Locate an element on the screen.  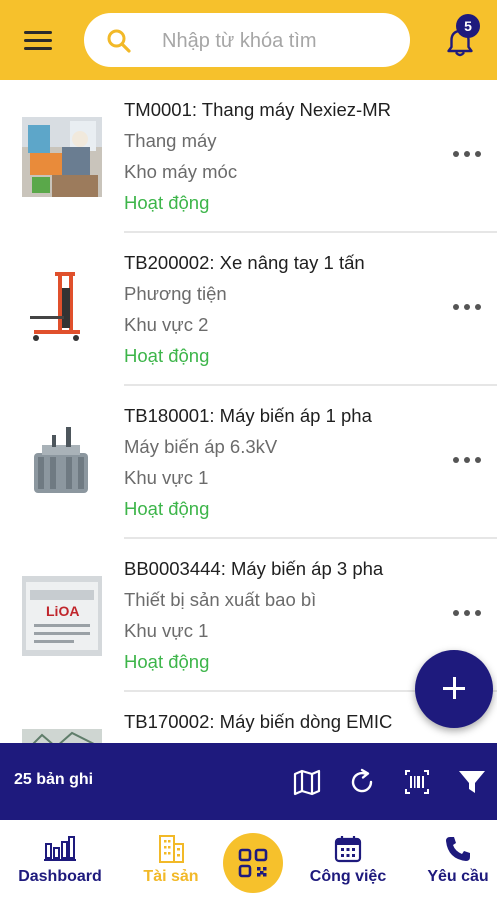
filter-icon is located at coordinates (472, 782).